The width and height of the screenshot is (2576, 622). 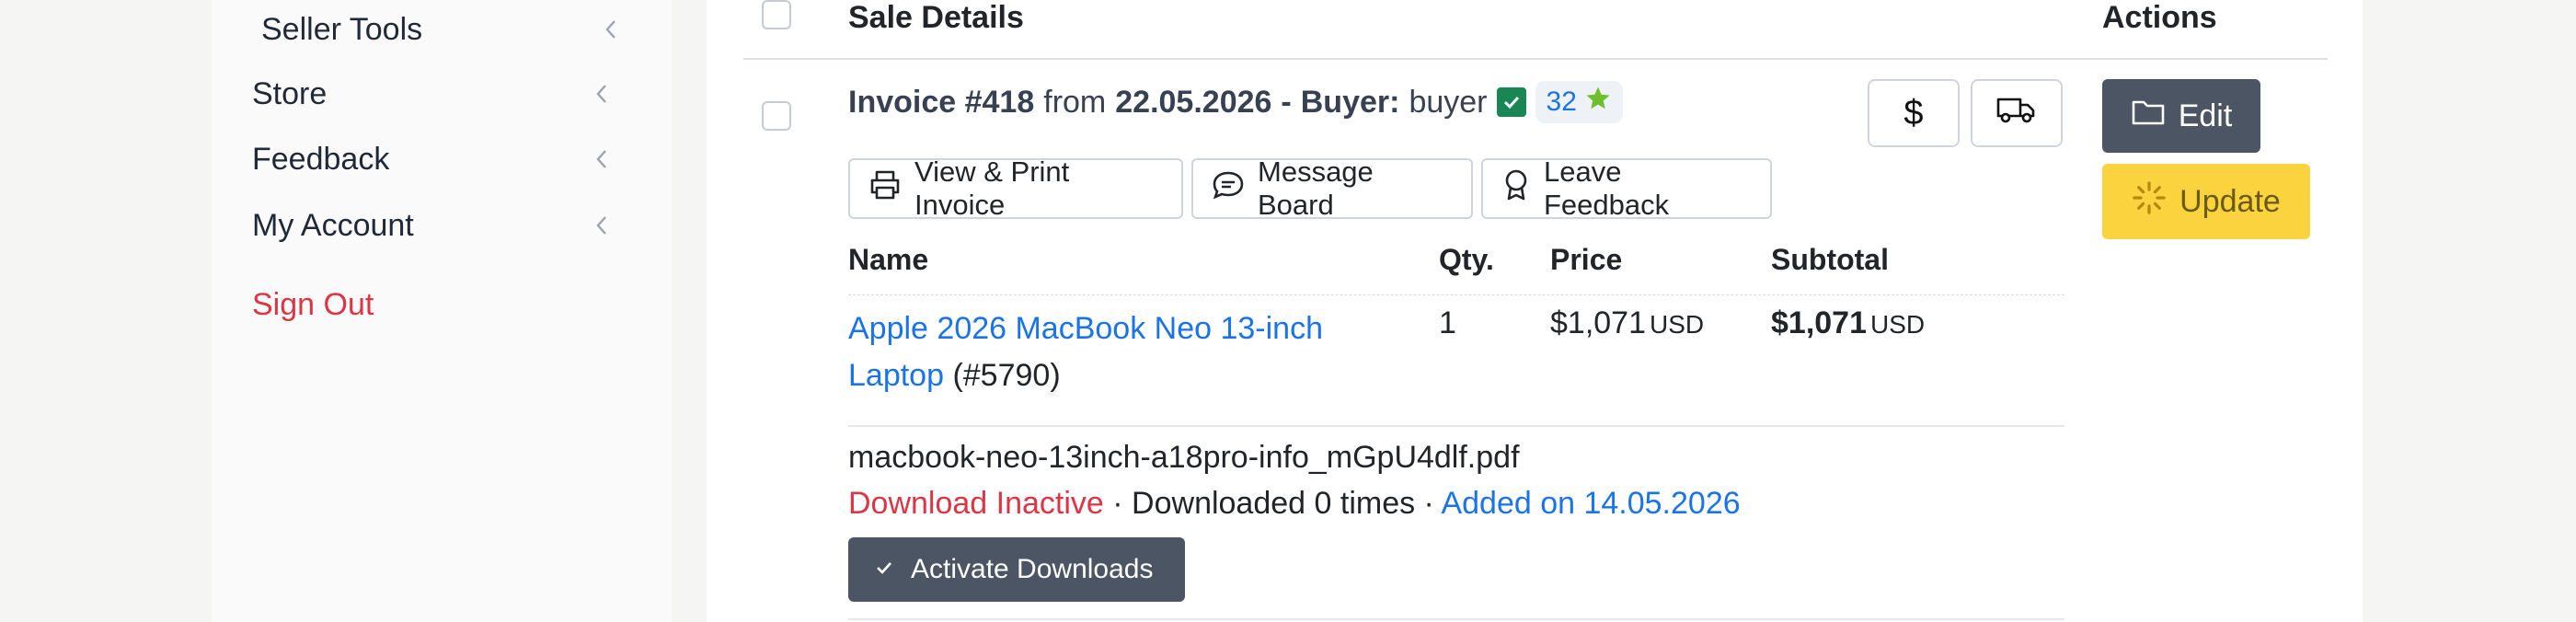 I want to click on items-header-divider, so click(x=1456, y=295).